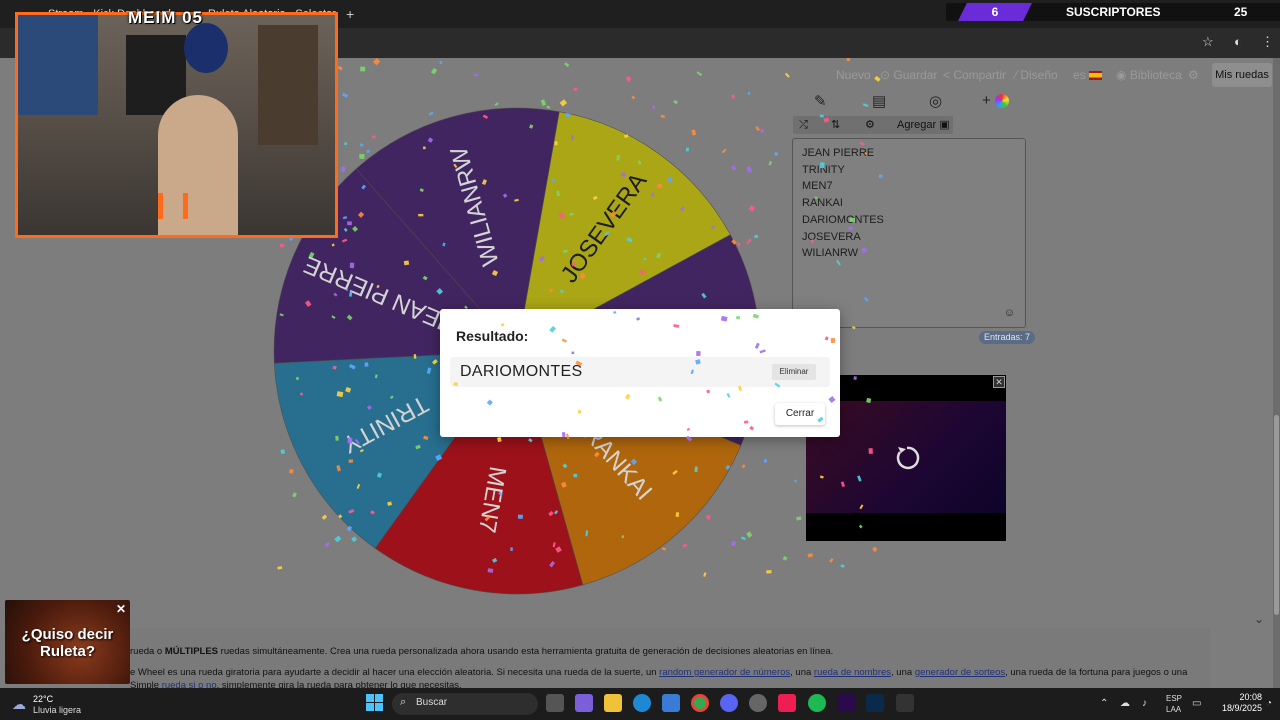 Image resolution: width=1280 pixels, height=720 pixels. Describe the element at coordinates (800, 414) in the screenshot. I see `close-button: Cerrar` at that location.